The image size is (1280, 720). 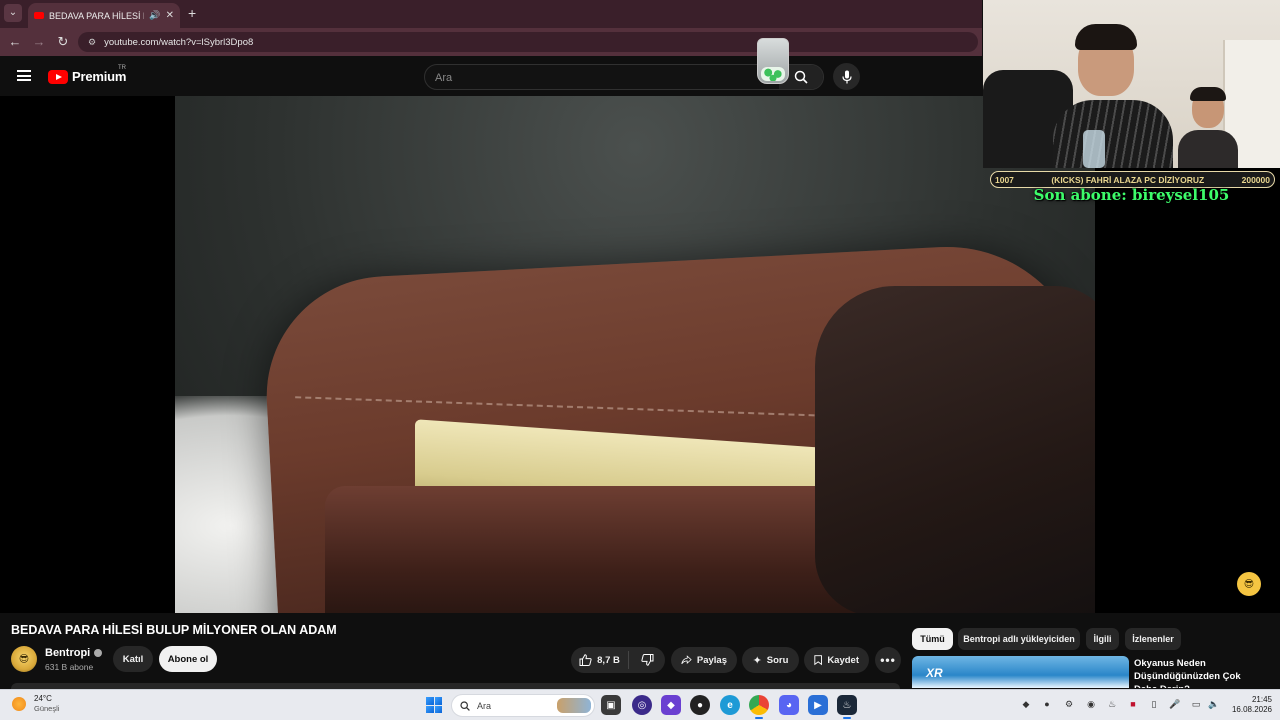 What do you see at coordinates (671, 705) in the screenshot?
I see `app-diamond-icon: ◆` at bounding box center [671, 705].